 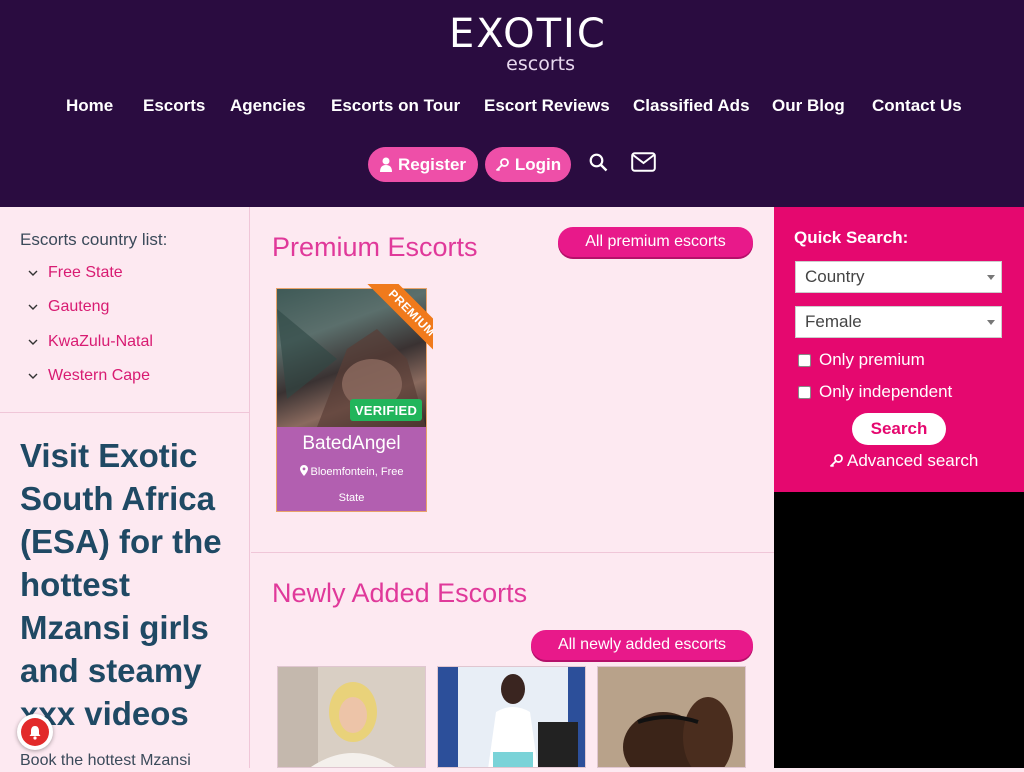 I want to click on country-label: Gauteng, so click(x=79, y=306).